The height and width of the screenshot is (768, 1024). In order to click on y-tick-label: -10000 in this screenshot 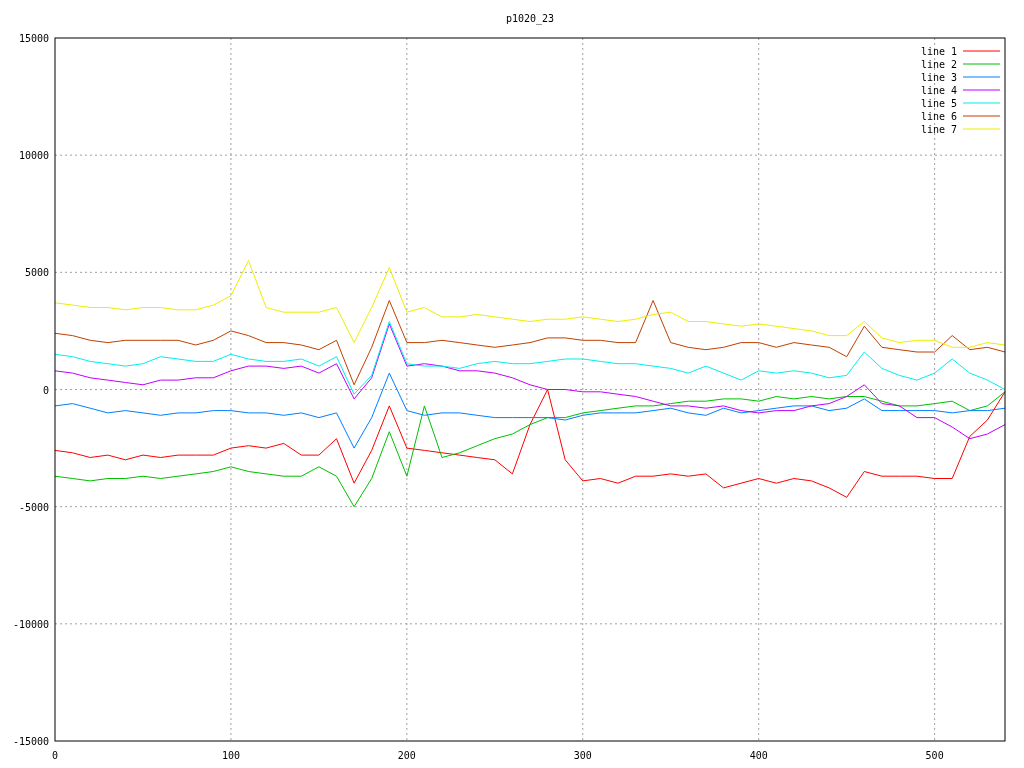, I will do `click(30, 624)`.